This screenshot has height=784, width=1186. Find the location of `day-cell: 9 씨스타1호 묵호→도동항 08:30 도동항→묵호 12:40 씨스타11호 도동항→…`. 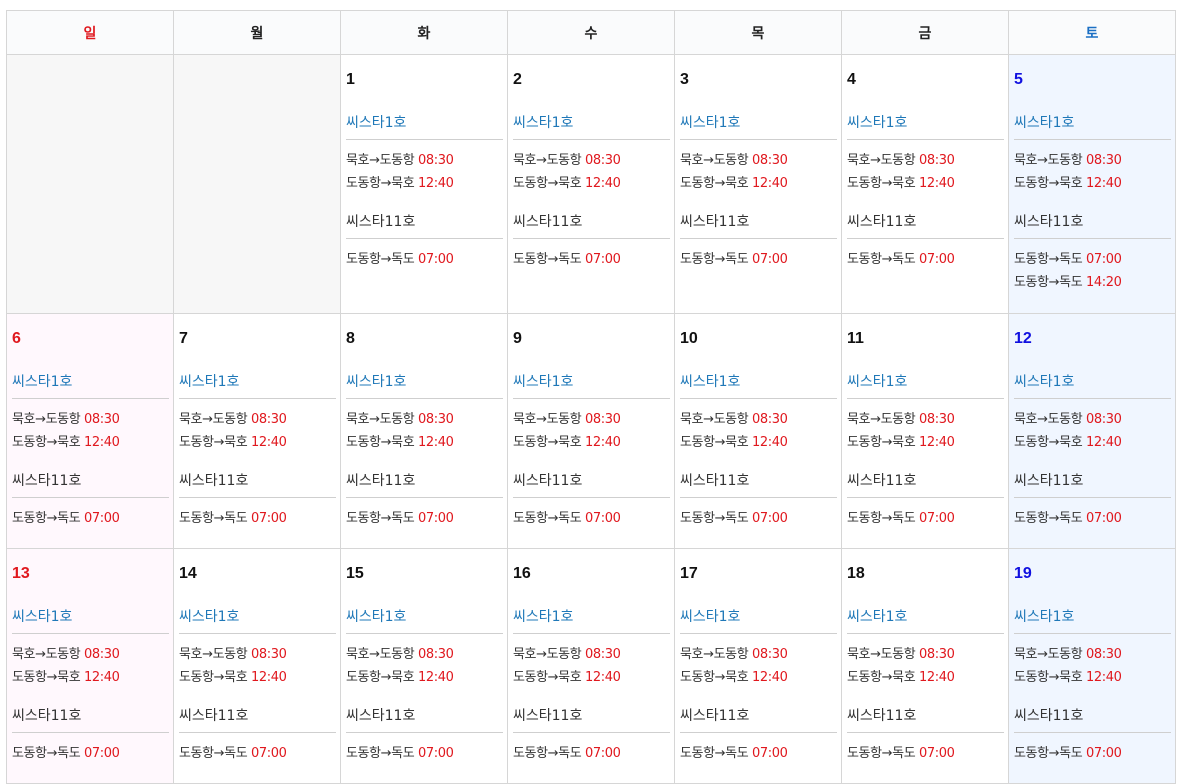

day-cell: 9 씨스타1호 묵호→도동항 08:30 도동항→묵호 12:40 씨스타11호 도동항→… is located at coordinates (591, 431).